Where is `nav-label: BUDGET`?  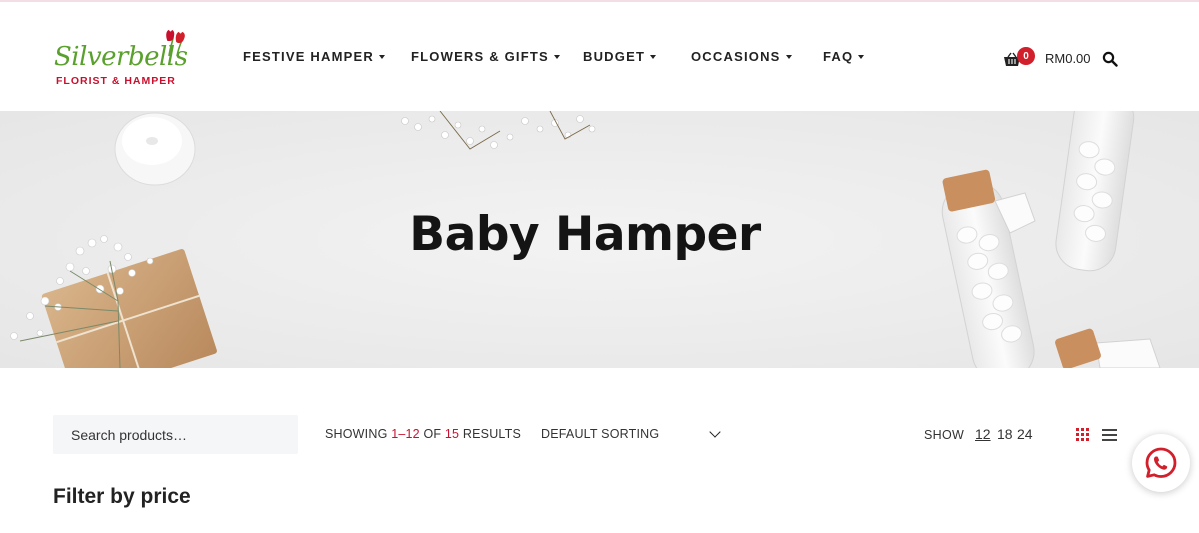 nav-label: BUDGET is located at coordinates (614, 56).